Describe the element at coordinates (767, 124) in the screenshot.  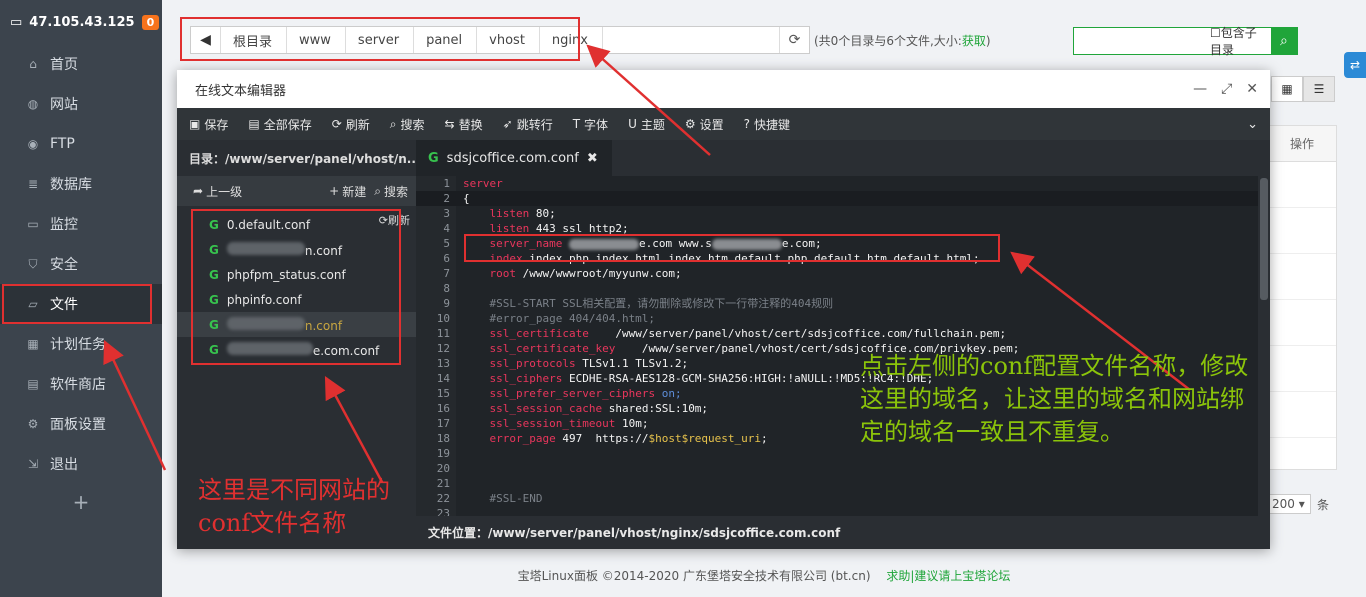
I see `editor-toolbar-button-9: ? 快捷键` at that location.